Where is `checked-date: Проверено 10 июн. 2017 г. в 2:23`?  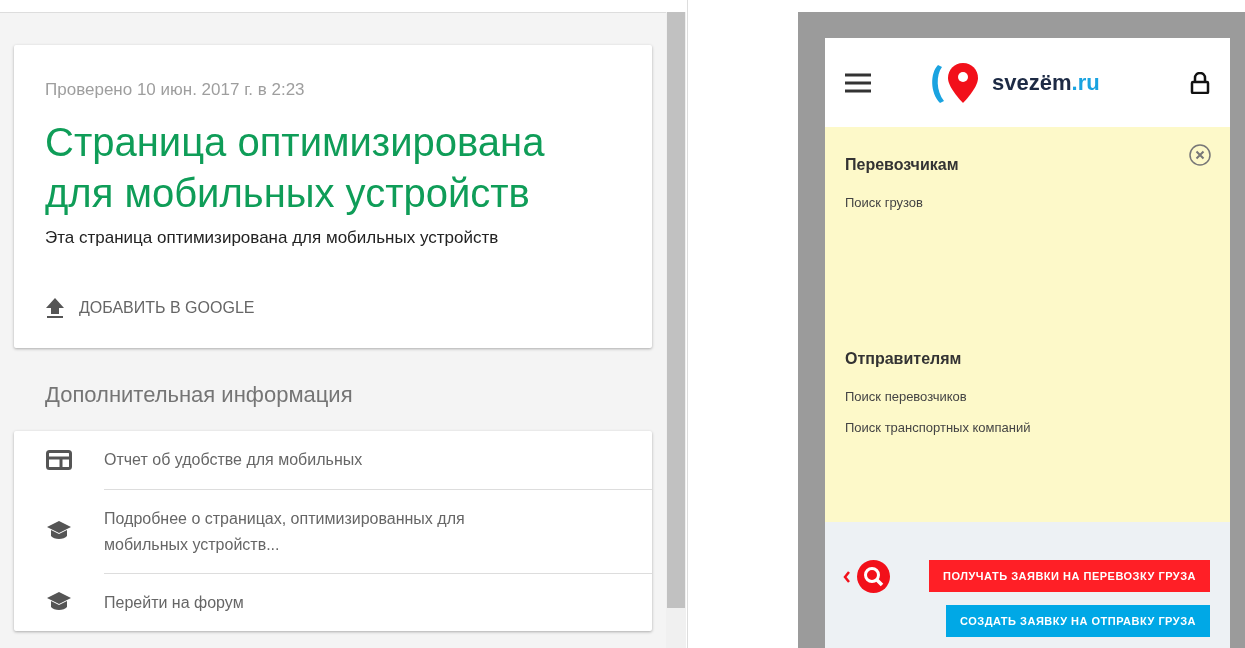 checked-date: Проверено 10 июн. 2017 г. в 2:23 is located at coordinates (175, 90).